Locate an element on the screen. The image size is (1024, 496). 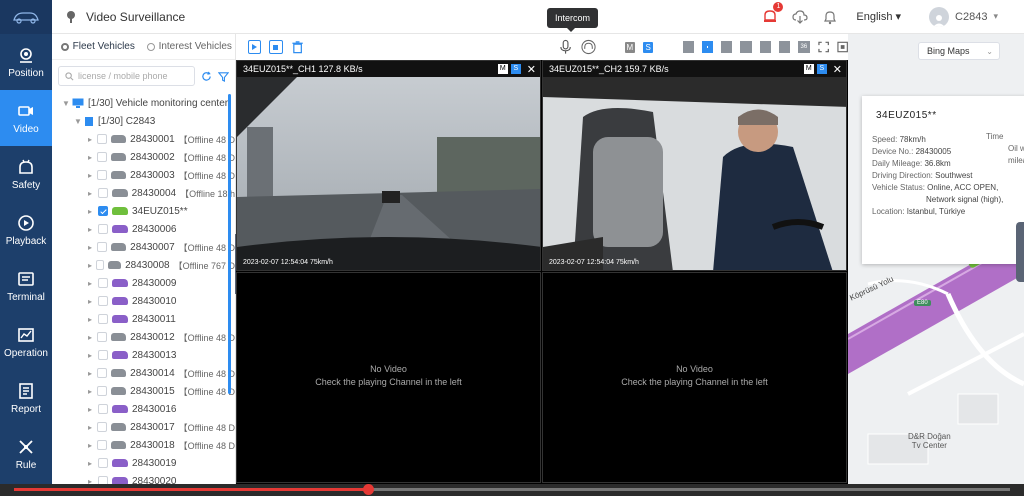
layout-8-icon is located at coordinates (746, 47).